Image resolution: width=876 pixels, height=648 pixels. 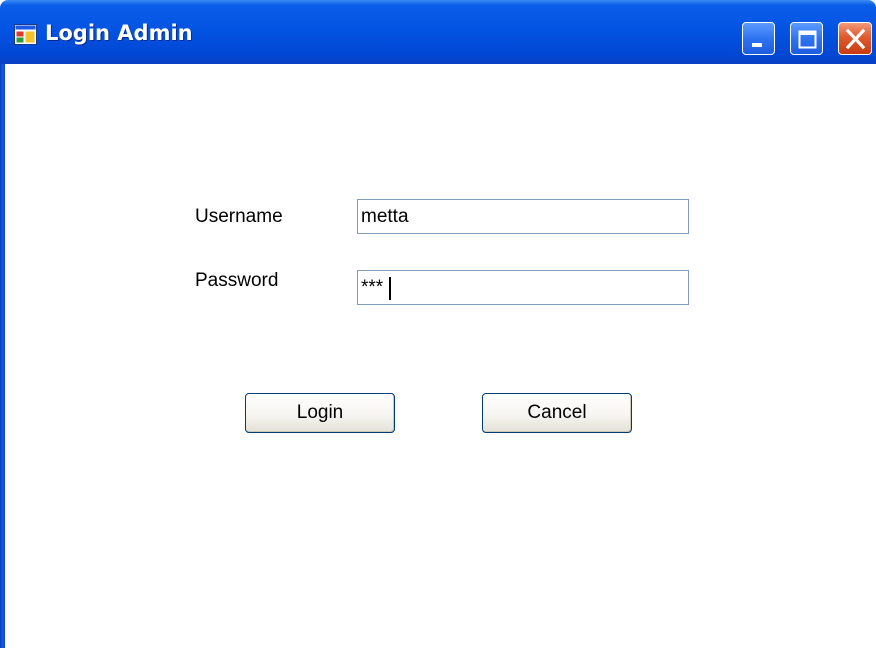 I want to click on maximize-icon, so click(x=807, y=39).